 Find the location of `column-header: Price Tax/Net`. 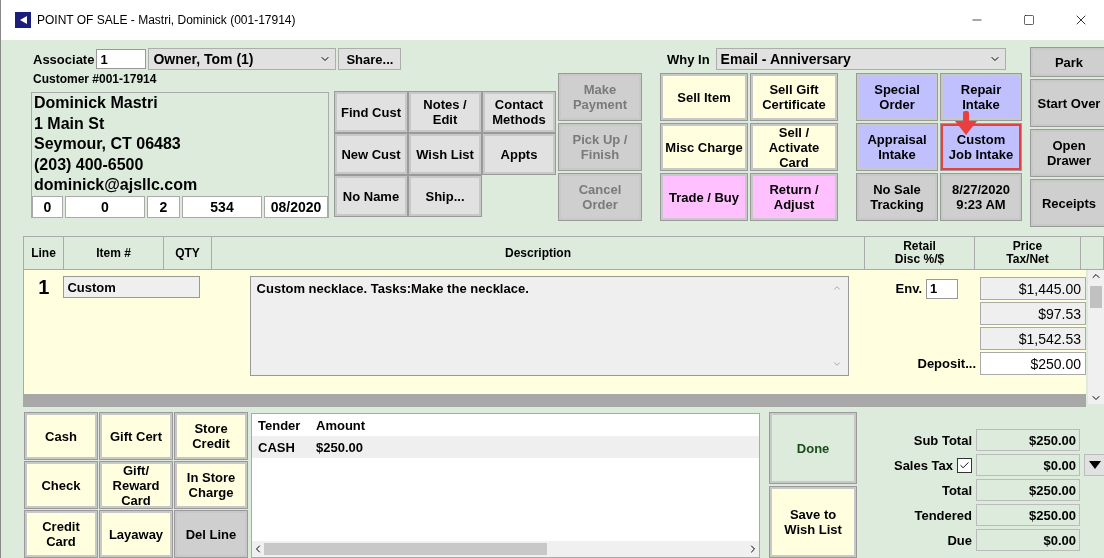

column-header: Price Tax/Net is located at coordinates (1028, 253).